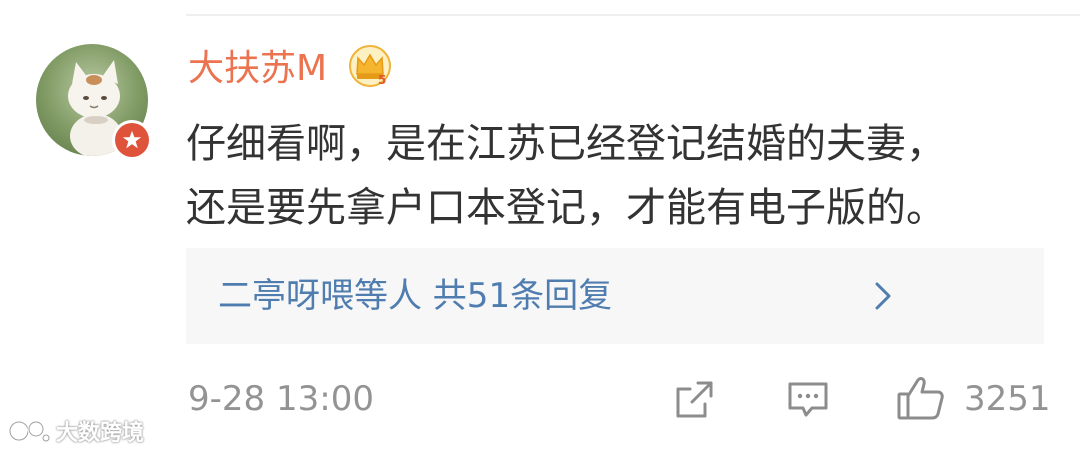 This screenshot has height=450, width=1080. What do you see at coordinates (921, 398) in the screenshot?
I see `thumbs-up-icon` at bounding box center [921, 398].